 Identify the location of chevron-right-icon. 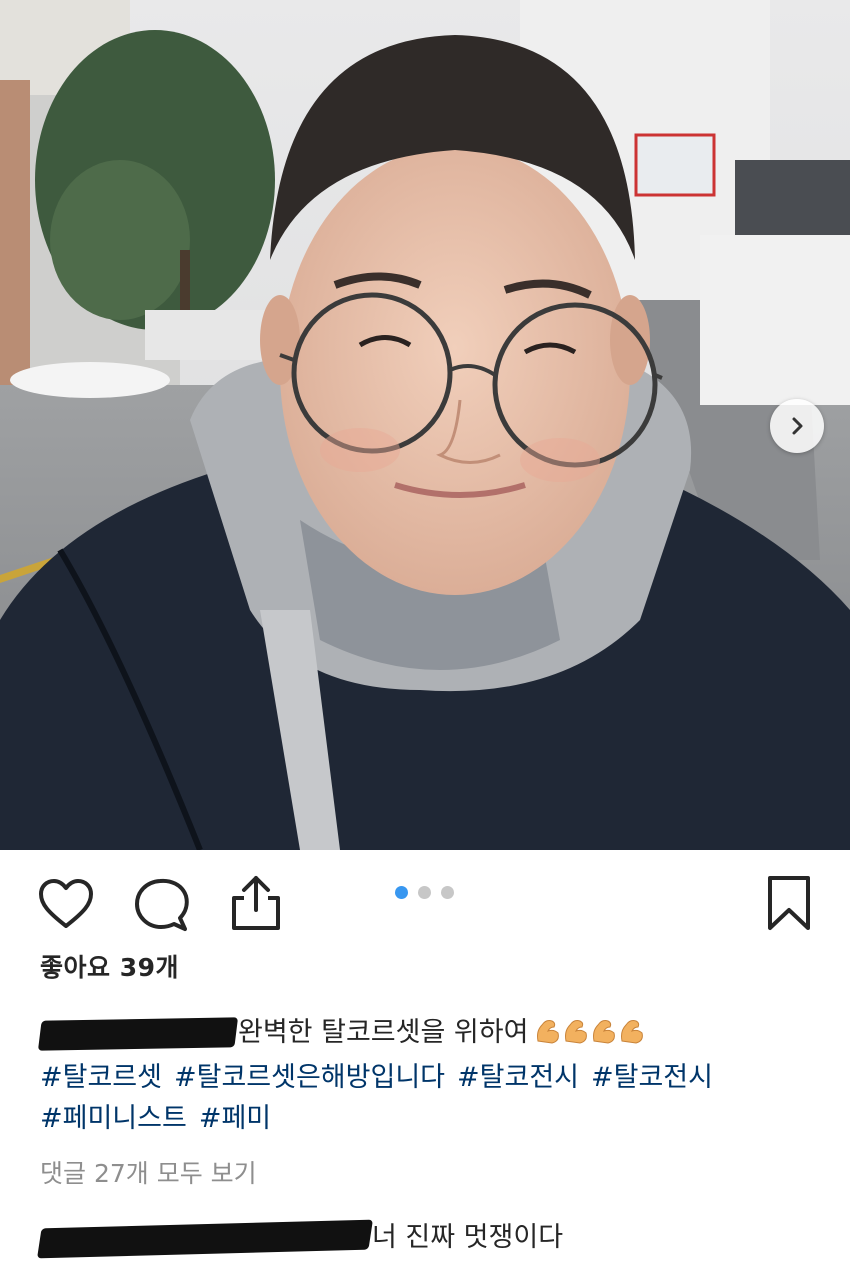
(797, 426).